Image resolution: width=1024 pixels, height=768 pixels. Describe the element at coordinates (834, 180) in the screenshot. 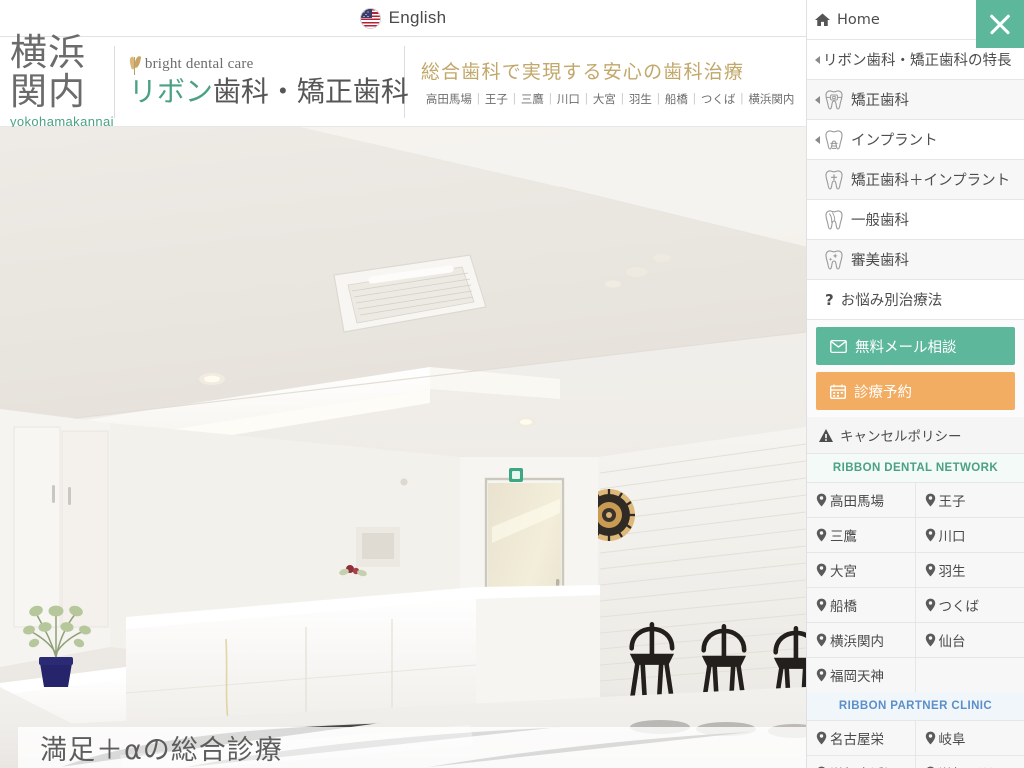

I see `tooth-plus-icon` at that location.